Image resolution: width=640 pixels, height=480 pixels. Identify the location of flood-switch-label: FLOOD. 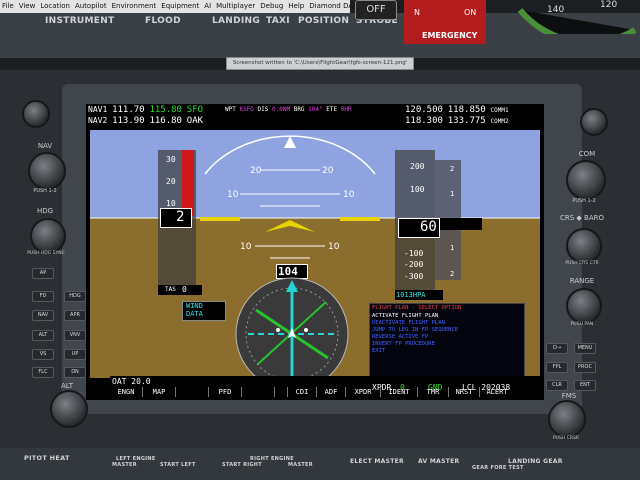
(163, 21).